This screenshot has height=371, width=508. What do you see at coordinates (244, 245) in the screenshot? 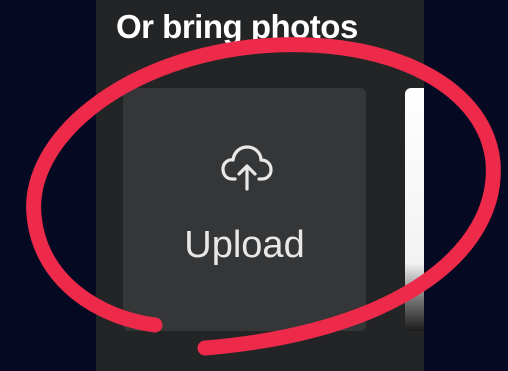
I see `upload-label: Upload` at bounding box center [244, 245].